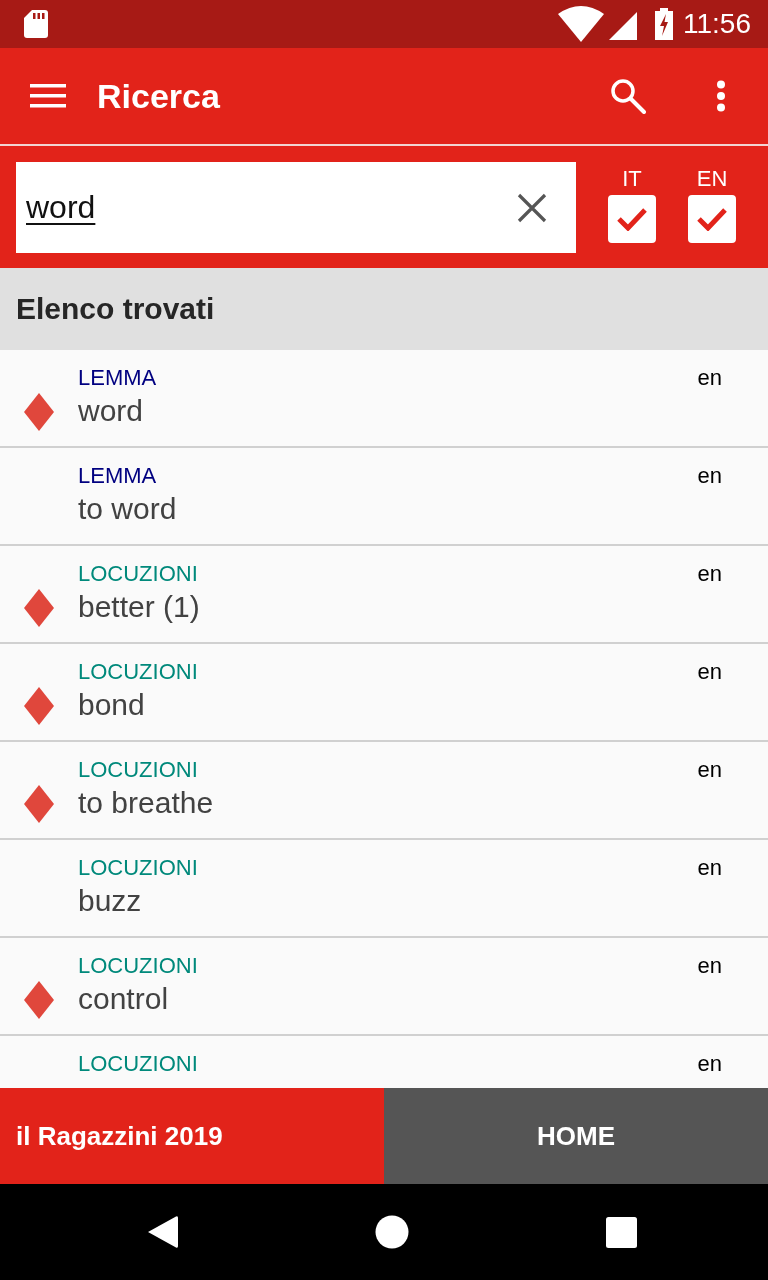 Image resolution: width=768 pixels, height=1280 pixels. Describe the element at coordinates (392, 1232) in the screenshot. I see `home-circle-icon` at that location.